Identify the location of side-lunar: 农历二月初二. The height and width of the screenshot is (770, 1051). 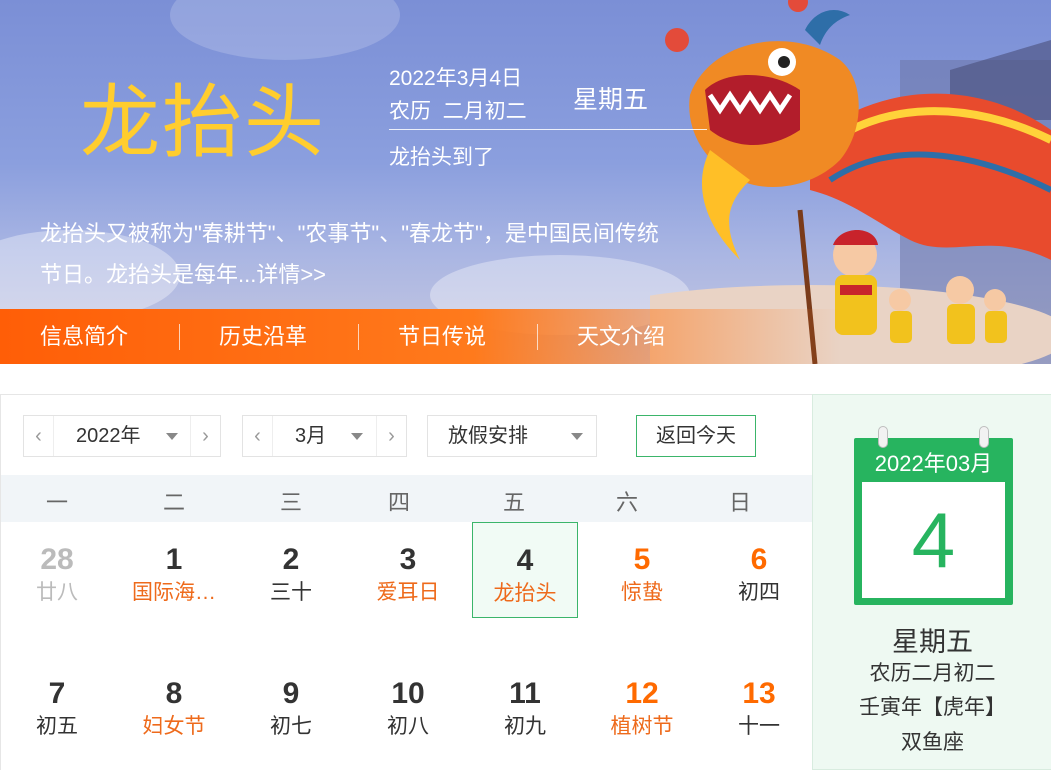
(932, 673).